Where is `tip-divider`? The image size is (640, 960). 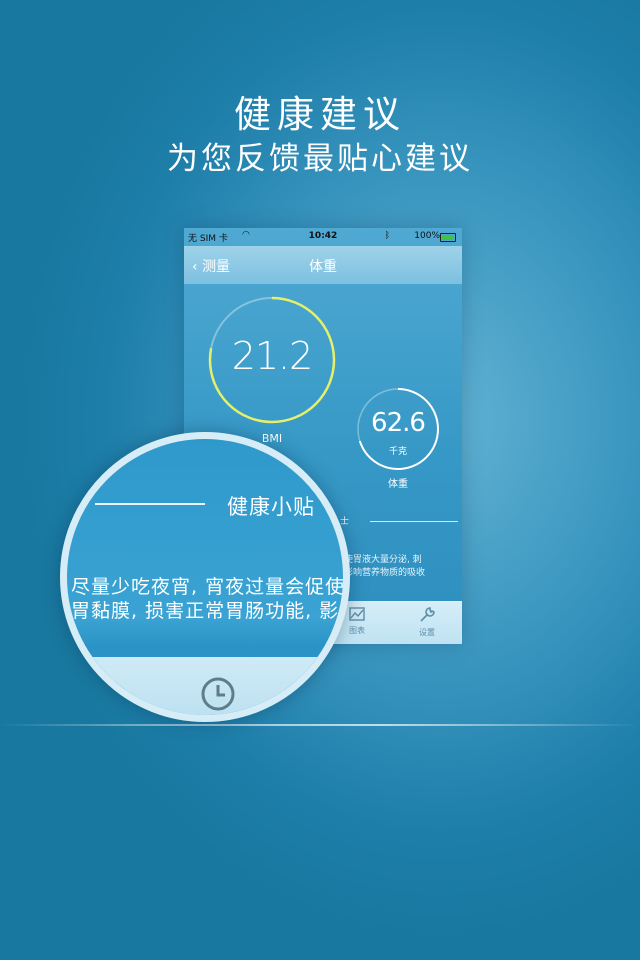 tip-divider is located at coordinates (414, 521).